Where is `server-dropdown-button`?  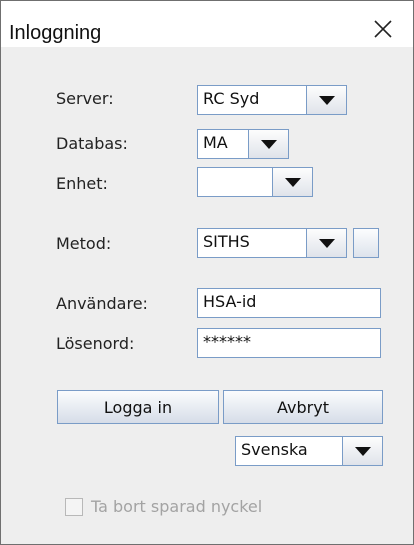 server-dropdown-button is located at coordinates (327, 100).